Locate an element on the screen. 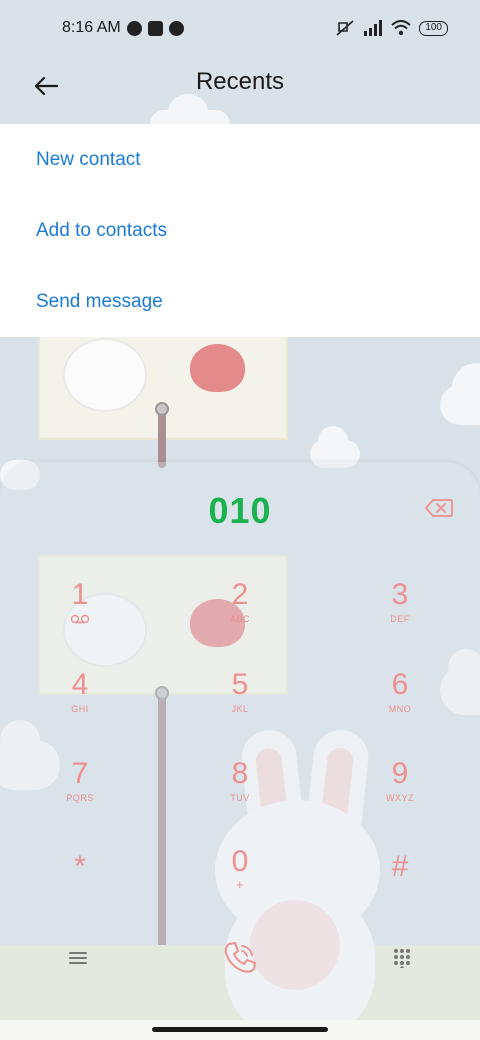 This screenshot has height=1040, width=480. key-digit: 9 is located at coordinates (400, 773).